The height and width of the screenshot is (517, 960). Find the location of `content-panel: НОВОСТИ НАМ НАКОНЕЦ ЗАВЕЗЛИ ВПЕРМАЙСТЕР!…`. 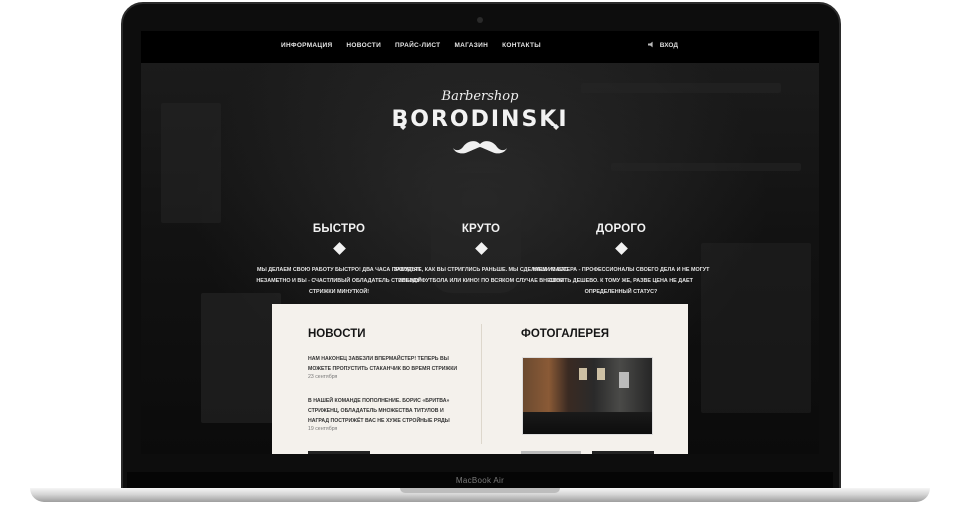

content-panel: НОВОСТИ НАМ НАКОНЕЦ ЗАВЕЗЛИ ВПЕРМАЙСТЕР!… is located at coordinates (480, 379).